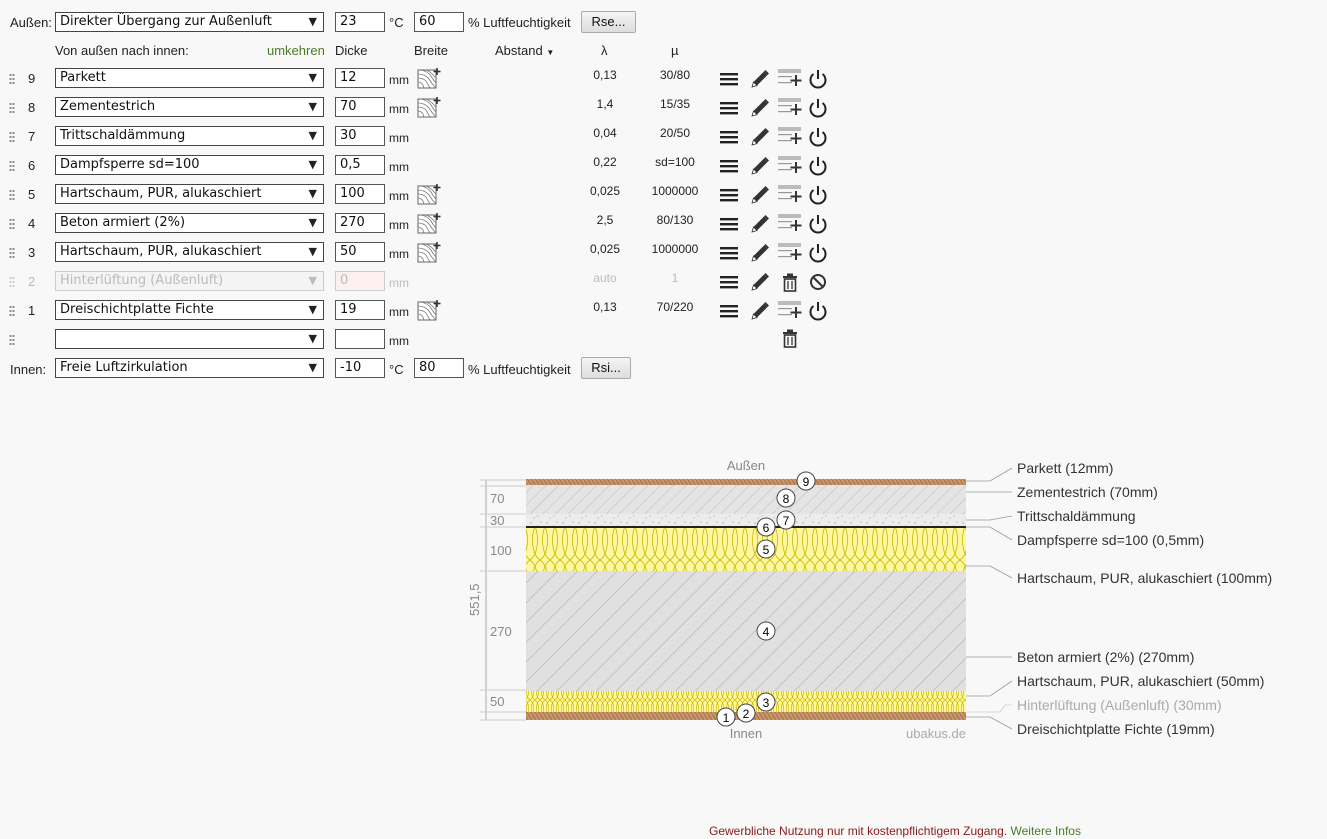 This screenshot has height=839, width=1327. Describe the element at coordinates (130, 164) in the screenshot. I see `layer-material-value: Dampfsperre sd=100` at that location.